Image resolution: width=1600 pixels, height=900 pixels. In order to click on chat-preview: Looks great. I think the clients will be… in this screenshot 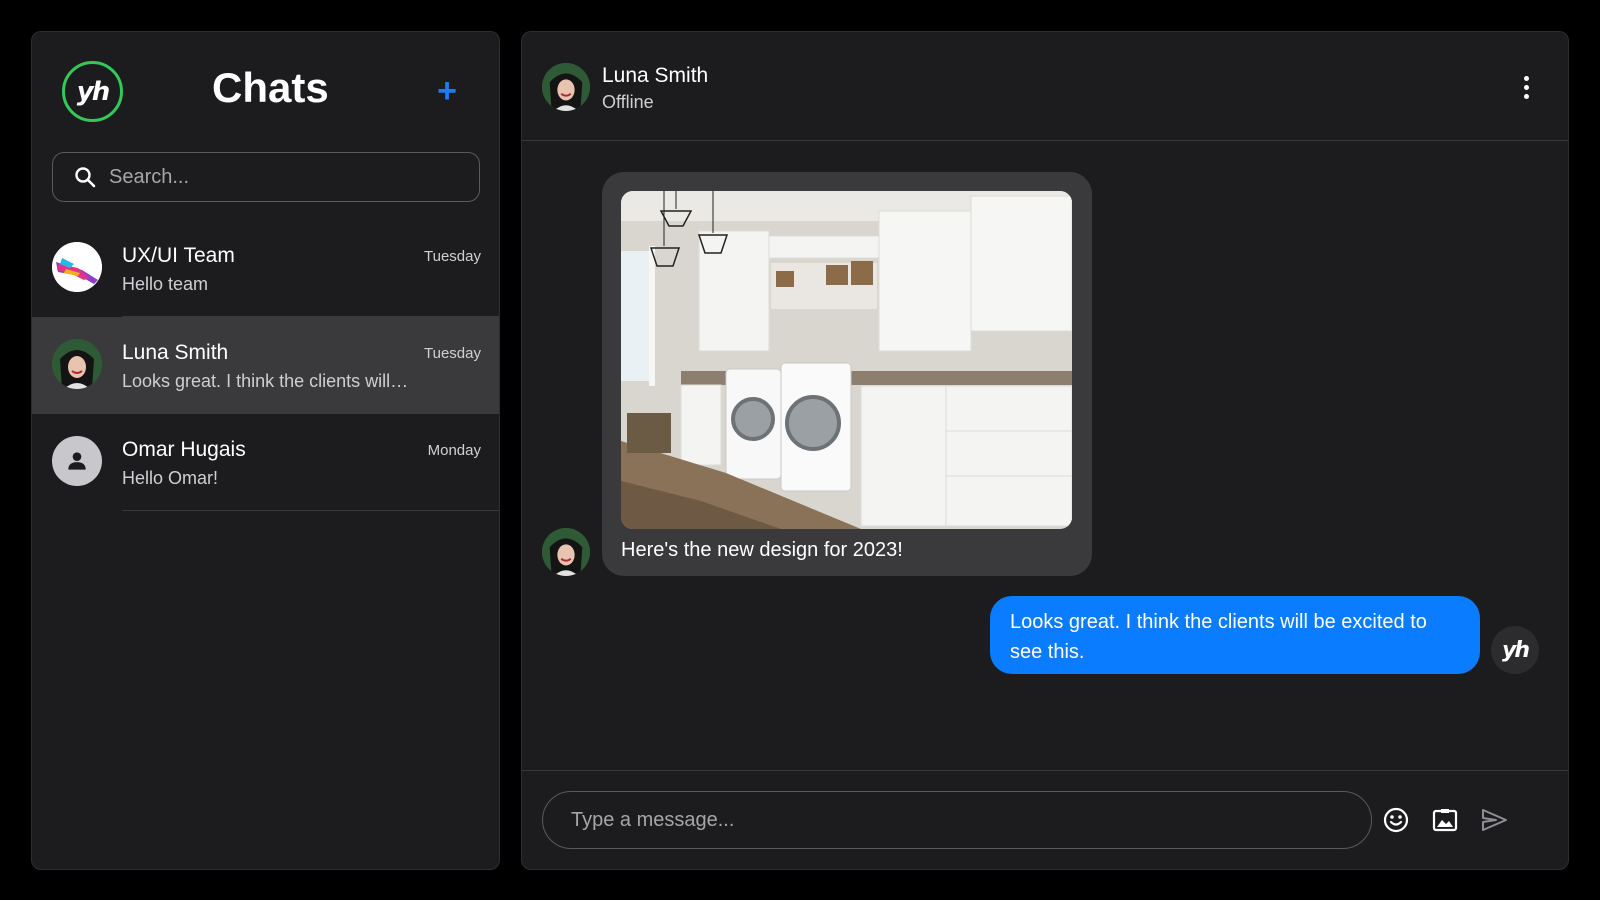, I will do `click(267, 381)`.